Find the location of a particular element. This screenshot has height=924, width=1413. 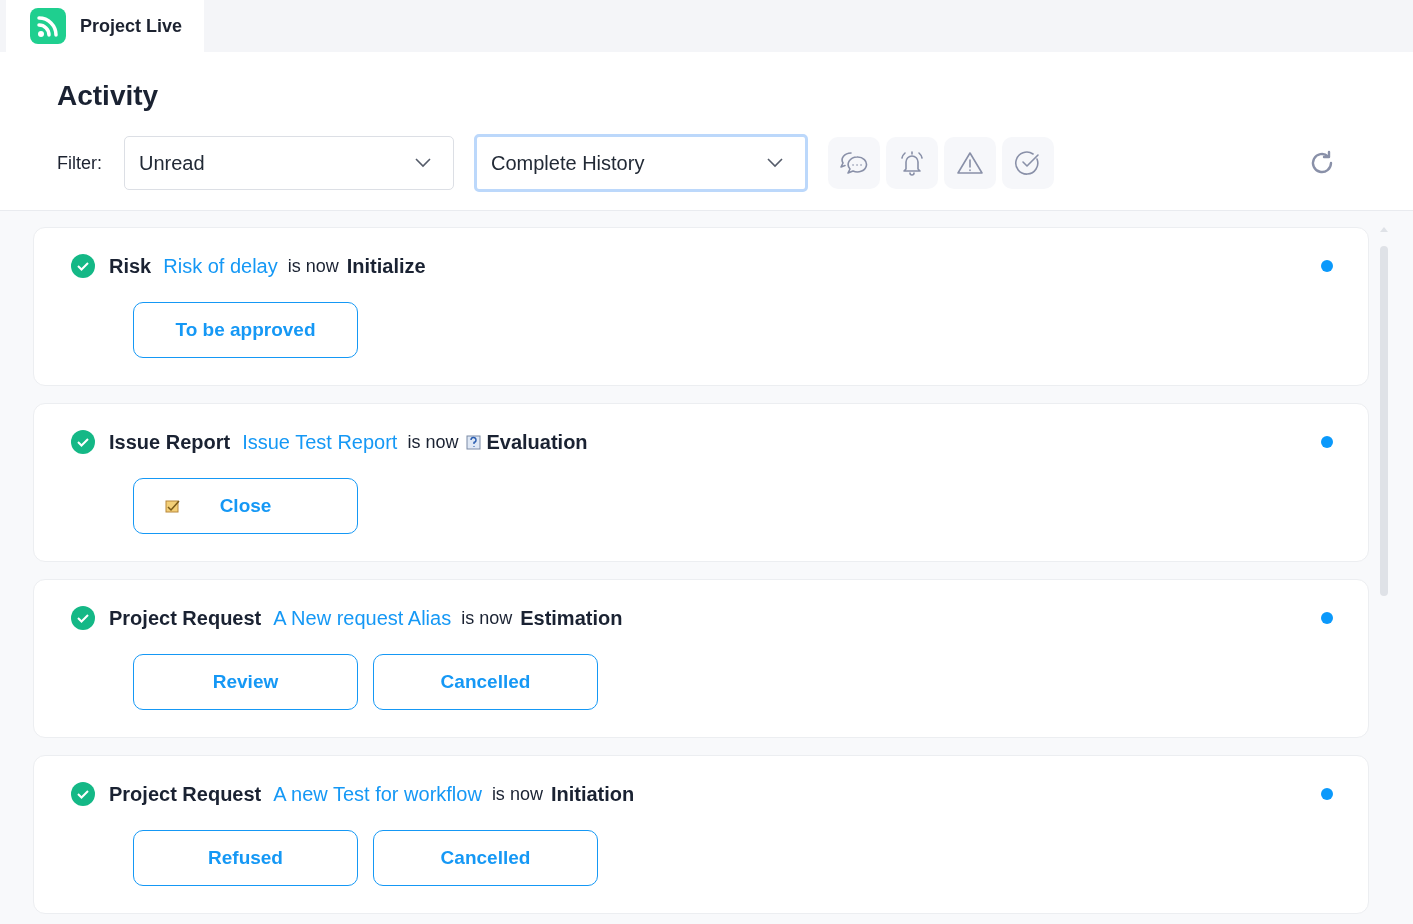

refresh-icon is located at coordinates (1322, 163).